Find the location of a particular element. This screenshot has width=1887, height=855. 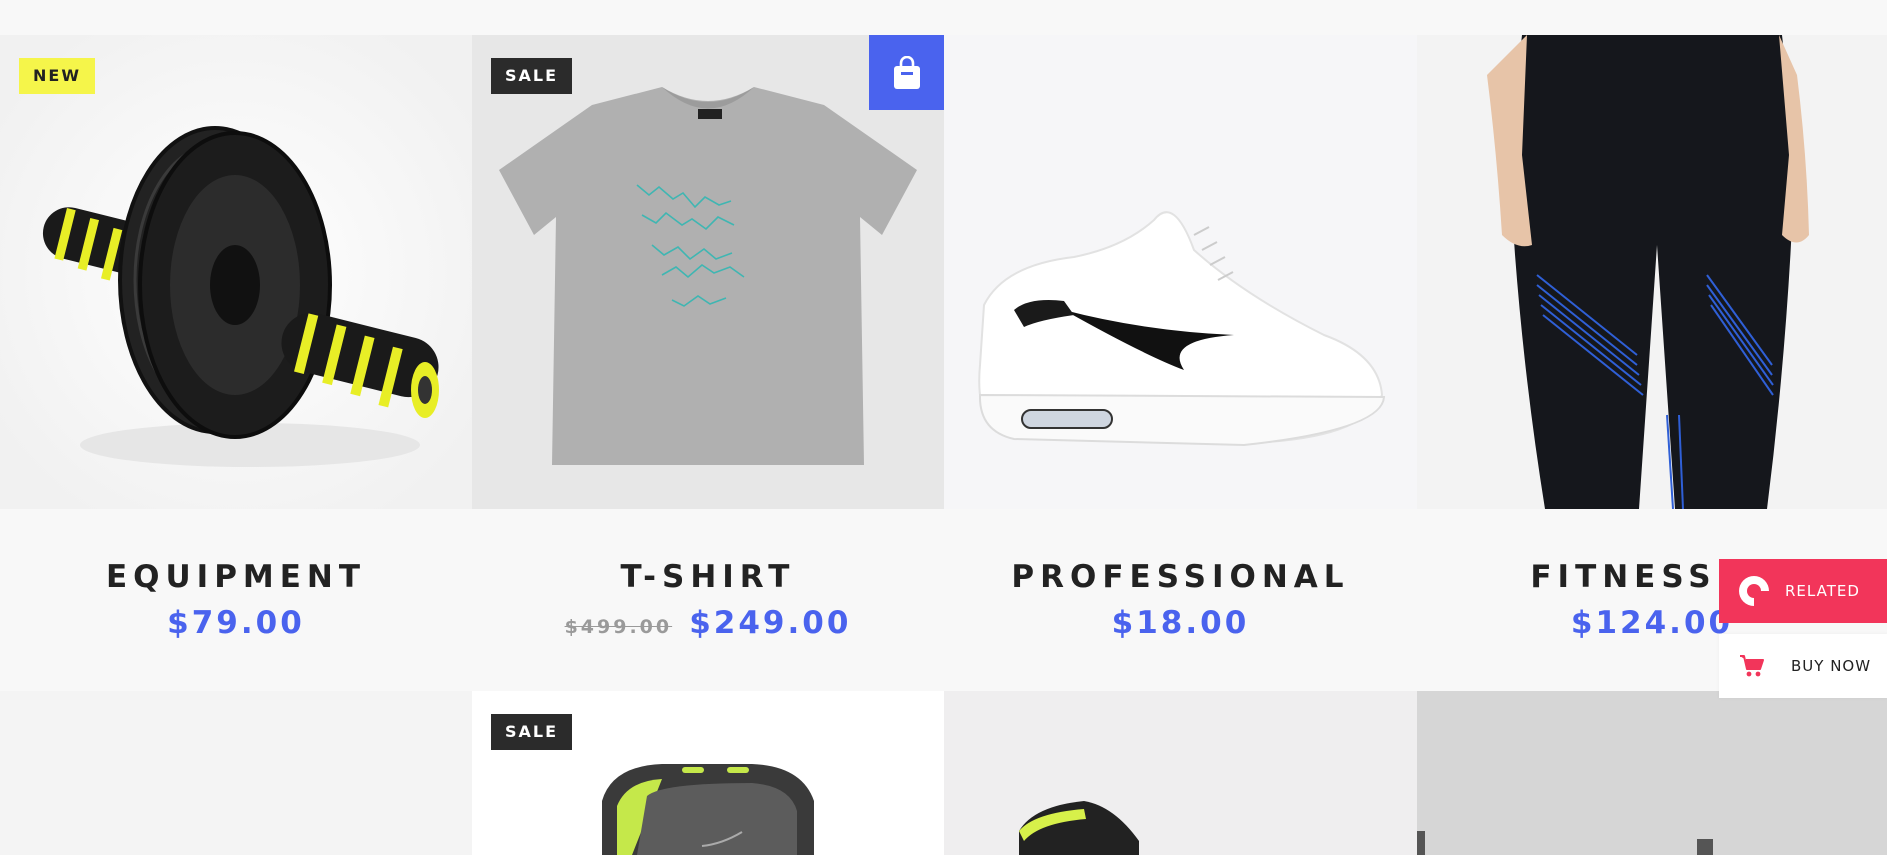

product-image-equipment: NEW is located at coordinates (236, 272).